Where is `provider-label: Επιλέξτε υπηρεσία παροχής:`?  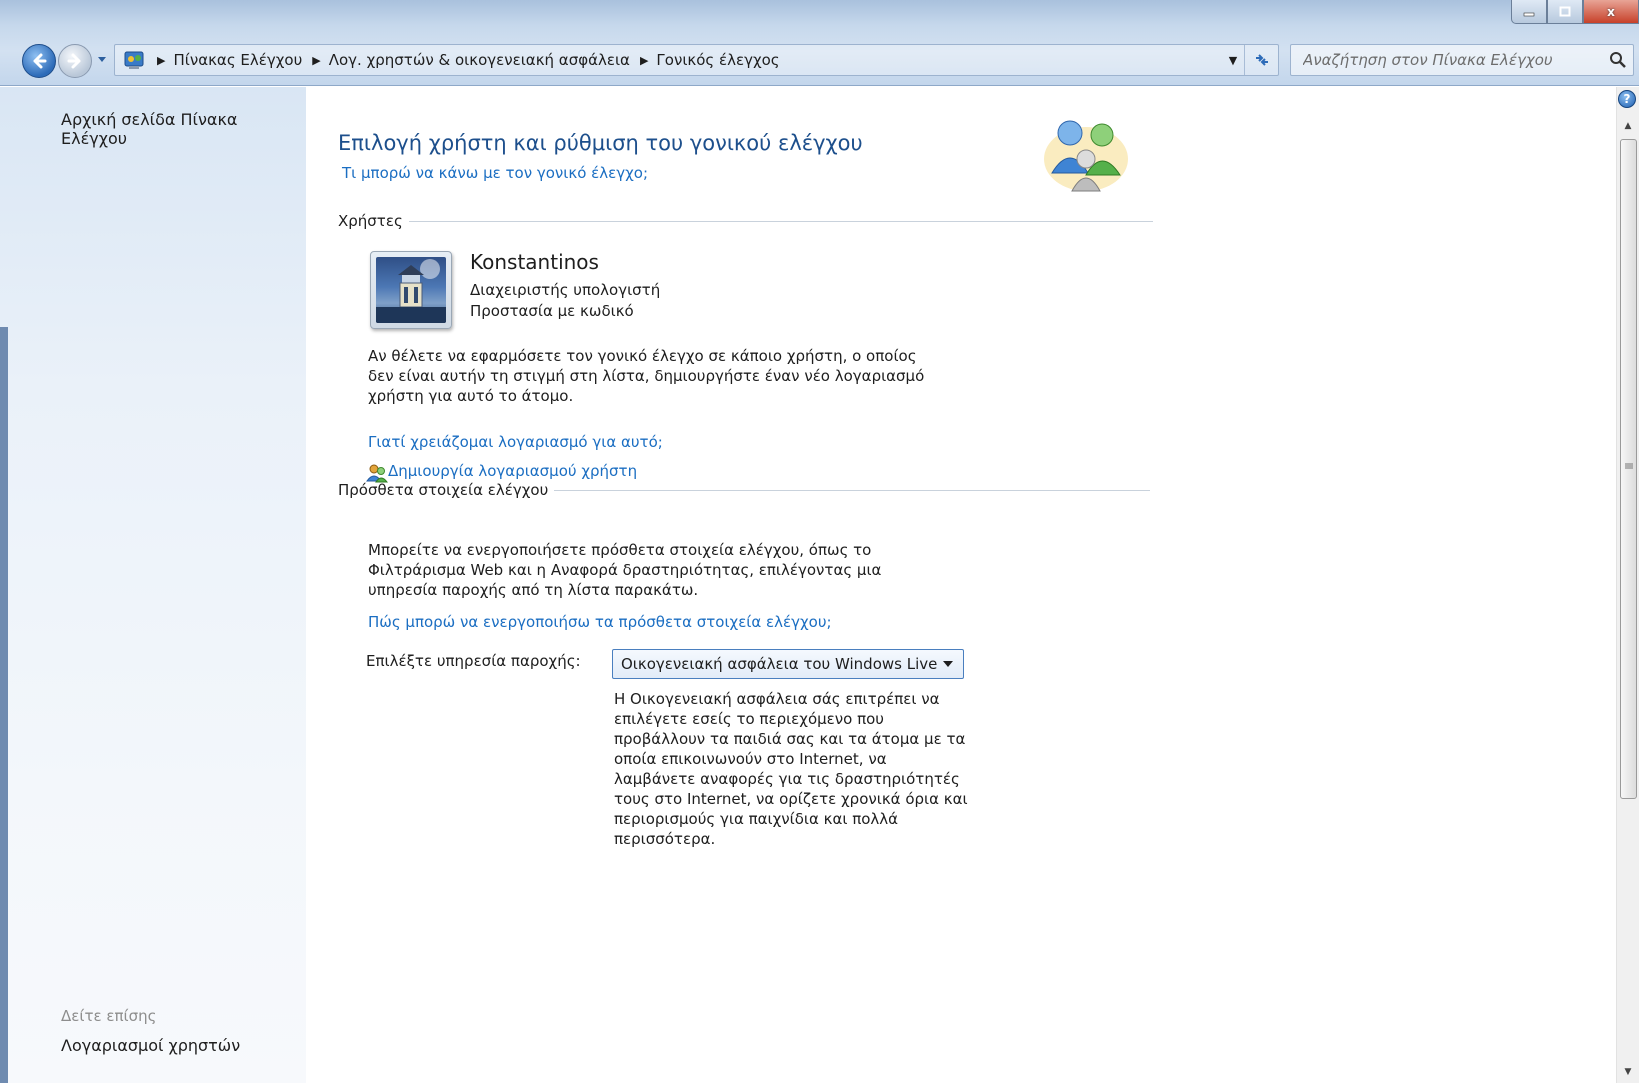 provider-label: Επιλέξτε υπηρεσία παροχής: is located at coordinates (473, 661).